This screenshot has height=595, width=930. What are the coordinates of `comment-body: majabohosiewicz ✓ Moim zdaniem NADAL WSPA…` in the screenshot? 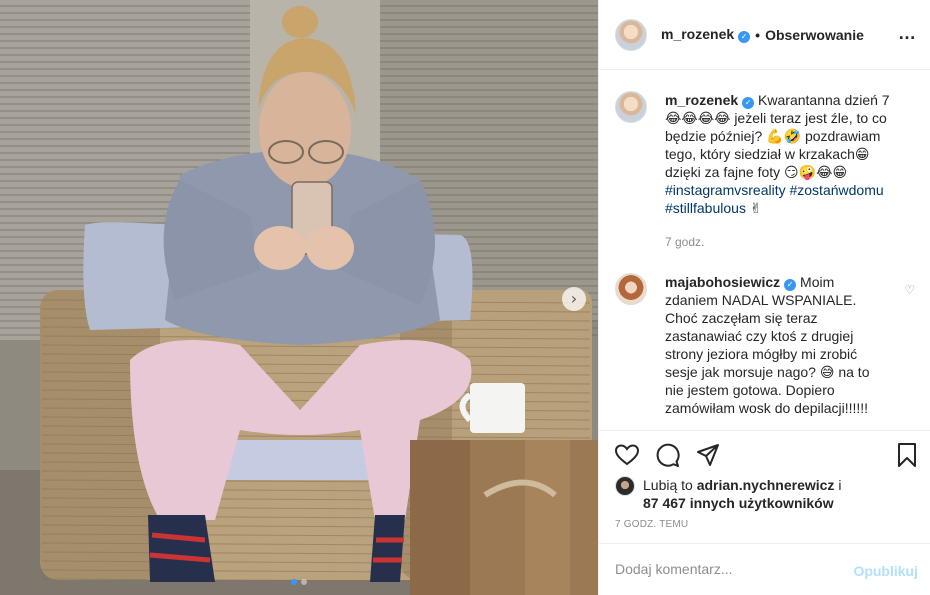 It's located at (778, 345).